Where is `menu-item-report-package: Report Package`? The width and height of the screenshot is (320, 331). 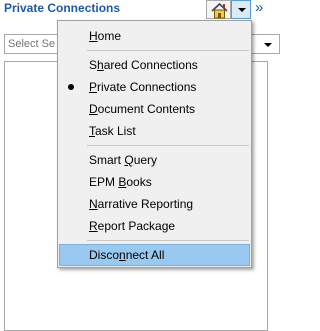 menu-item-report-package: Report Package is located at coordinates (154, 226).